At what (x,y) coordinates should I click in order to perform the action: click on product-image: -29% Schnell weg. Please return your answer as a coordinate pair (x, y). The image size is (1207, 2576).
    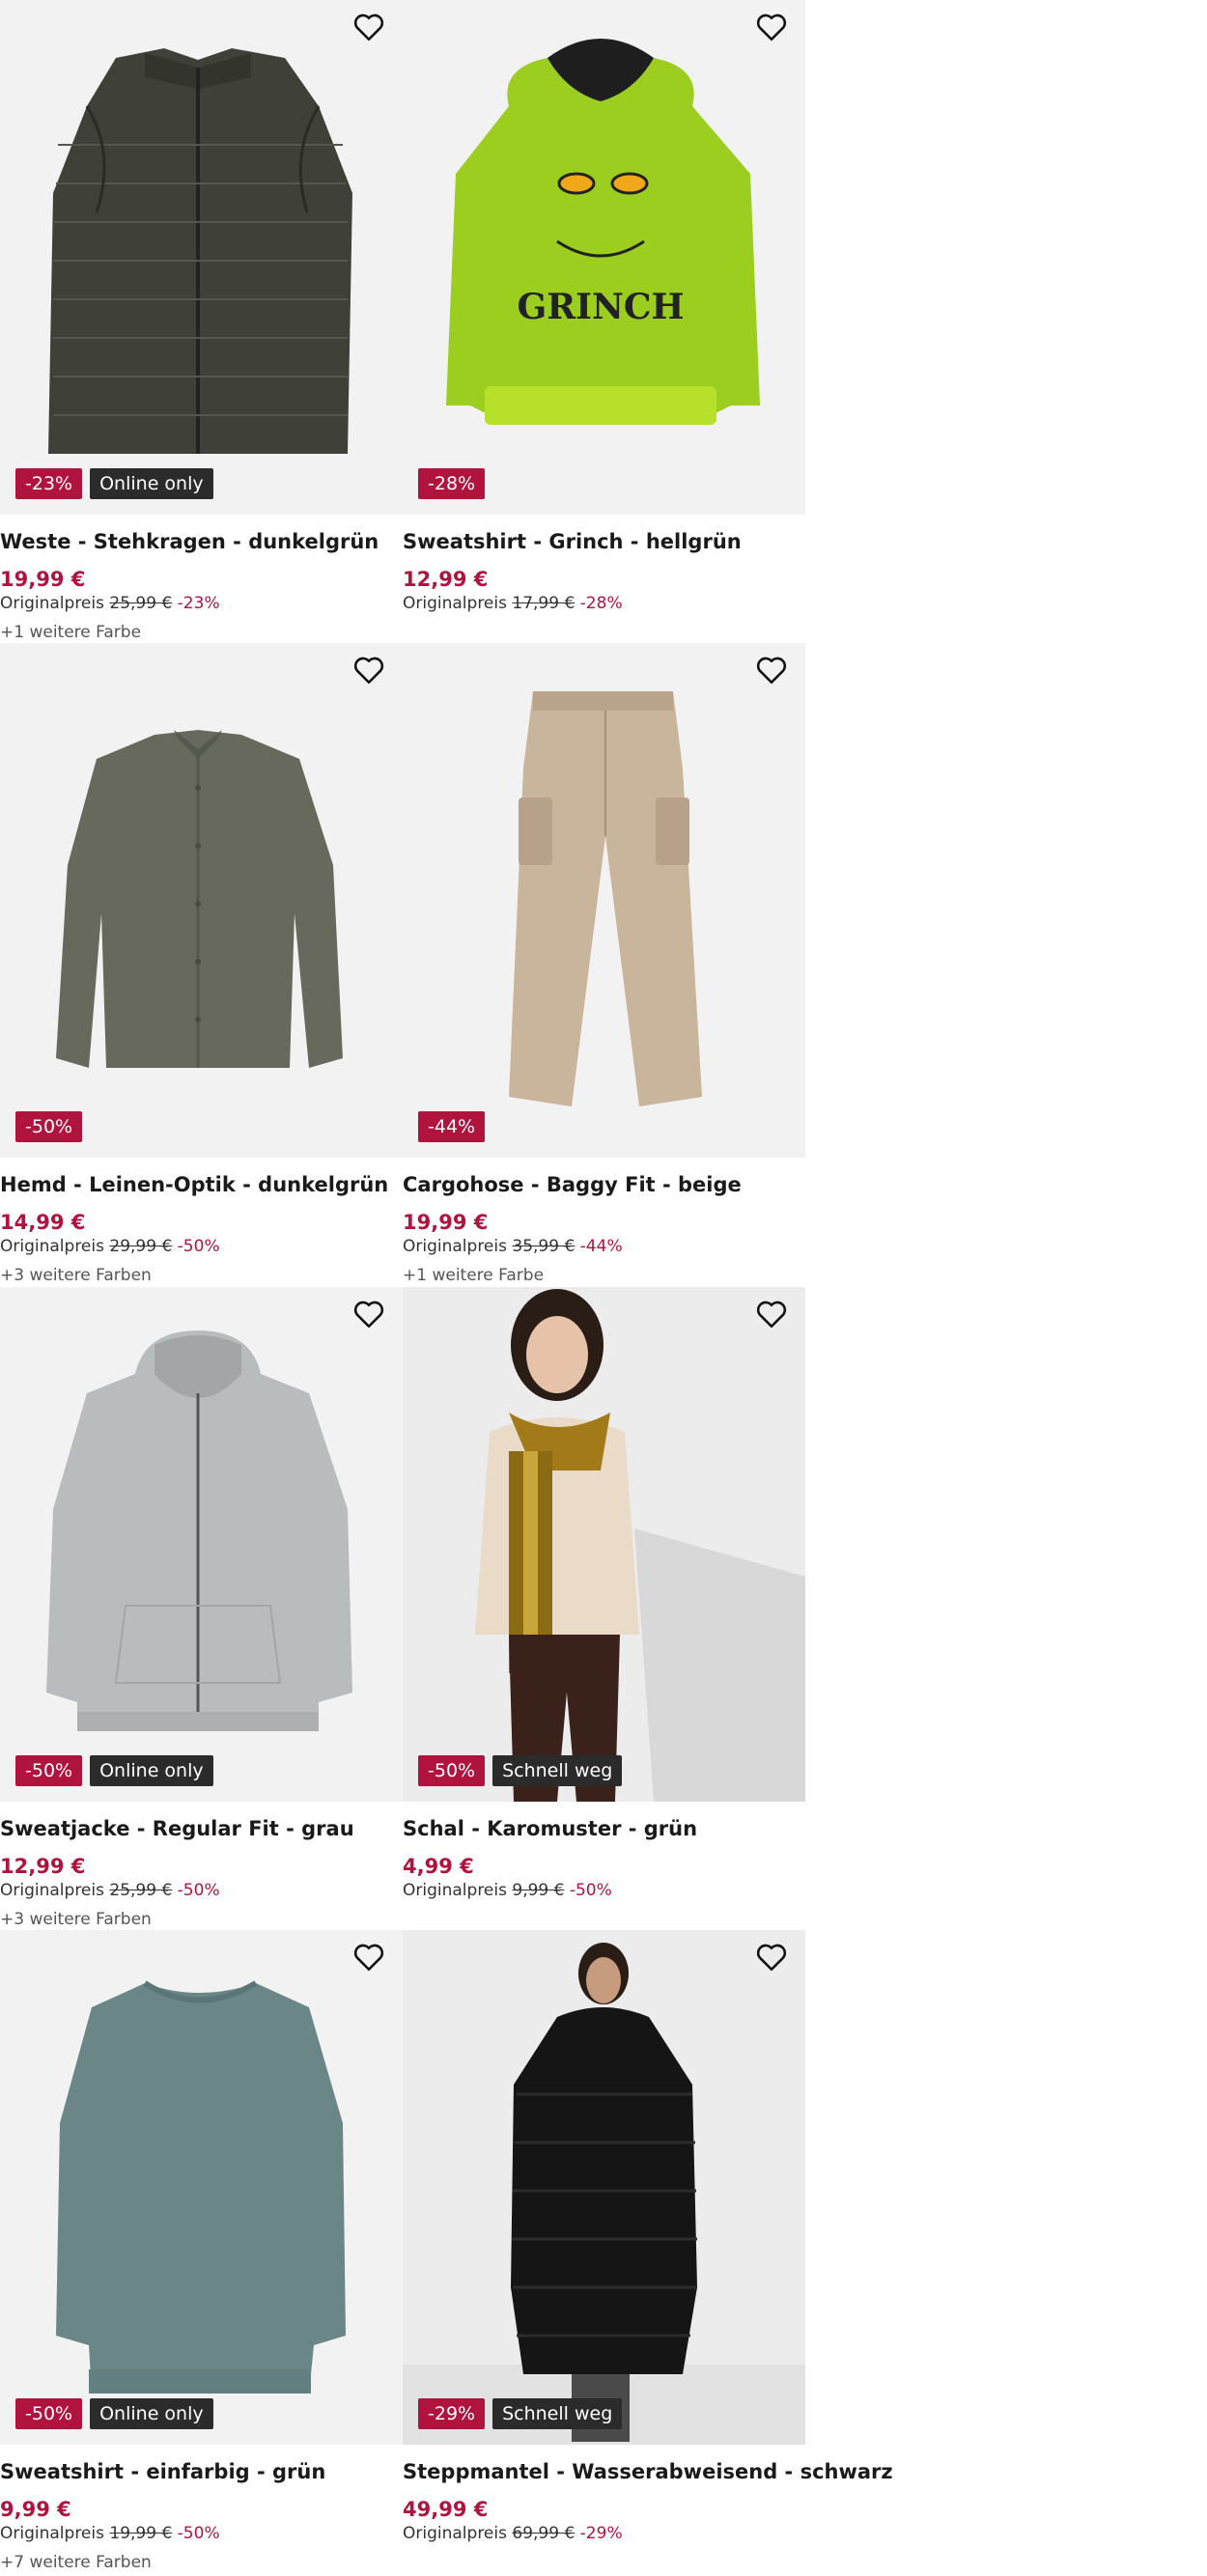
    Looking at the image, I should click on (604, 2187).